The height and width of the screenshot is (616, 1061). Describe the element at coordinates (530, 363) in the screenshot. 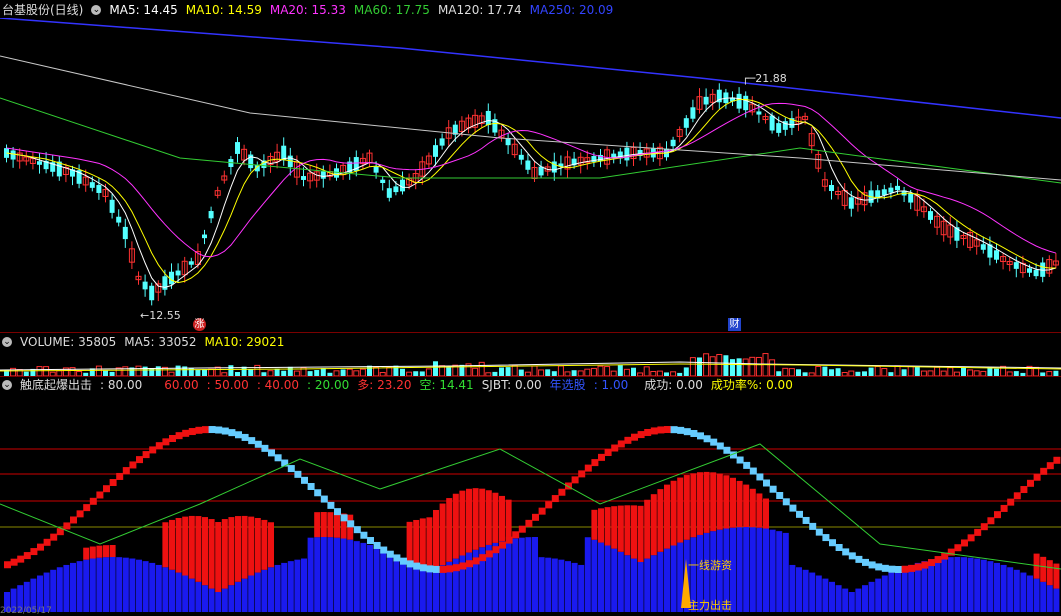

I see `volume-chart` at that location.